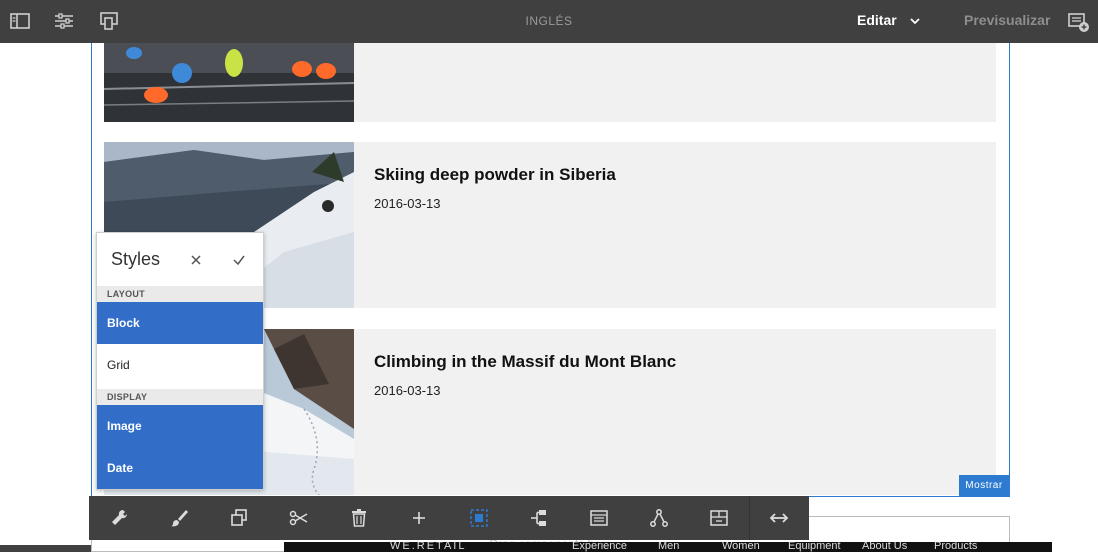 The width and height of the screenshot is (1098, 552). What do you see at coordinates (180, 468) in the screenshot?
I see `style-option-date: Date` at bounding box center [180, 468].